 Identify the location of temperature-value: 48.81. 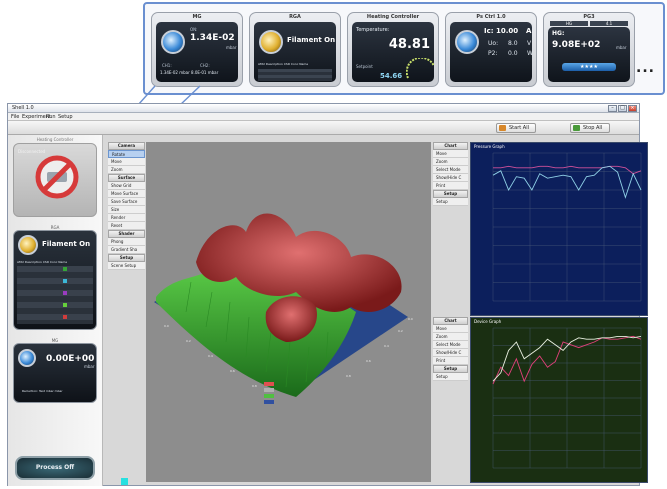
(409, 44).